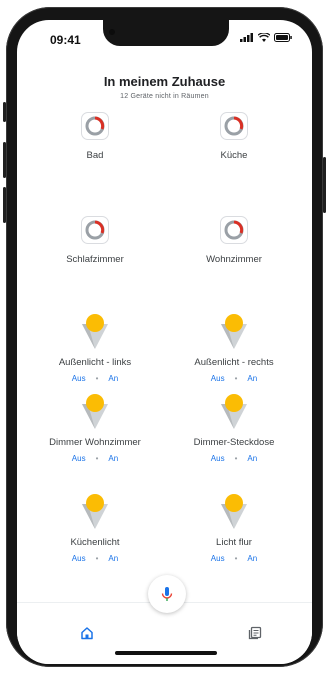 This screenshot has width=329, height=674. I want to click on microphone-icon, so click(167, 594).